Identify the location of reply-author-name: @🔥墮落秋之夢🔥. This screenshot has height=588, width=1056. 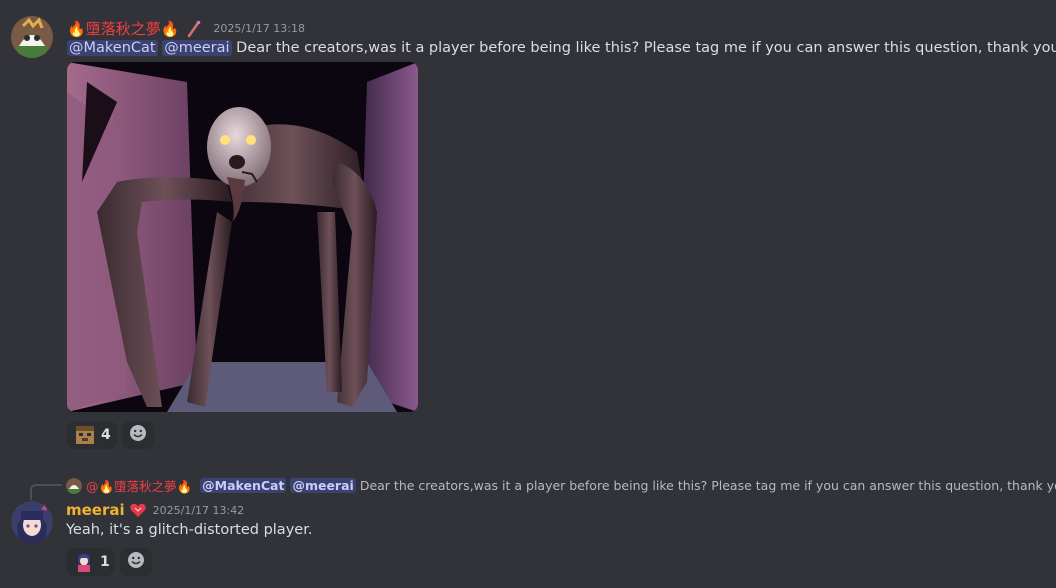
(139, 486).